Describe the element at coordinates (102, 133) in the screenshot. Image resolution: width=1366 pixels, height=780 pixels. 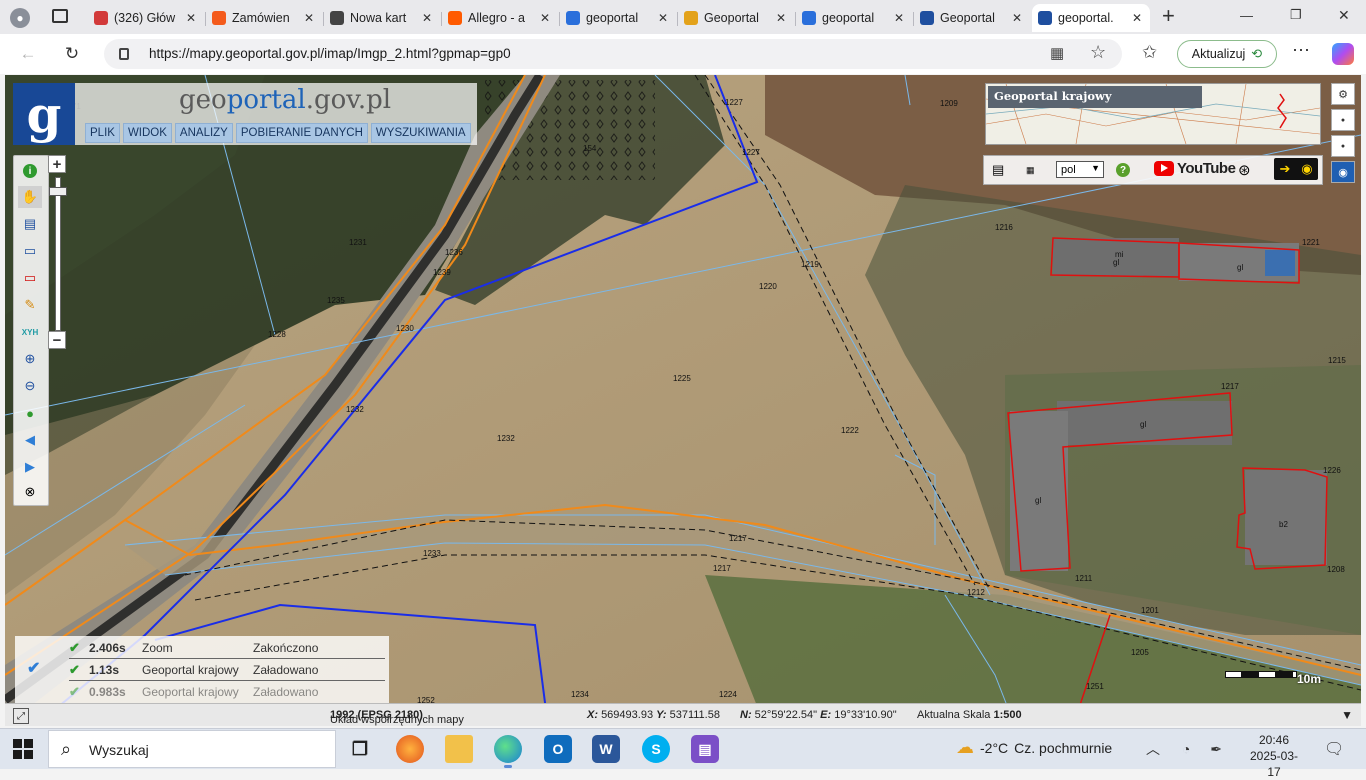
I see `menu-item-plik: PLIK` at that location.